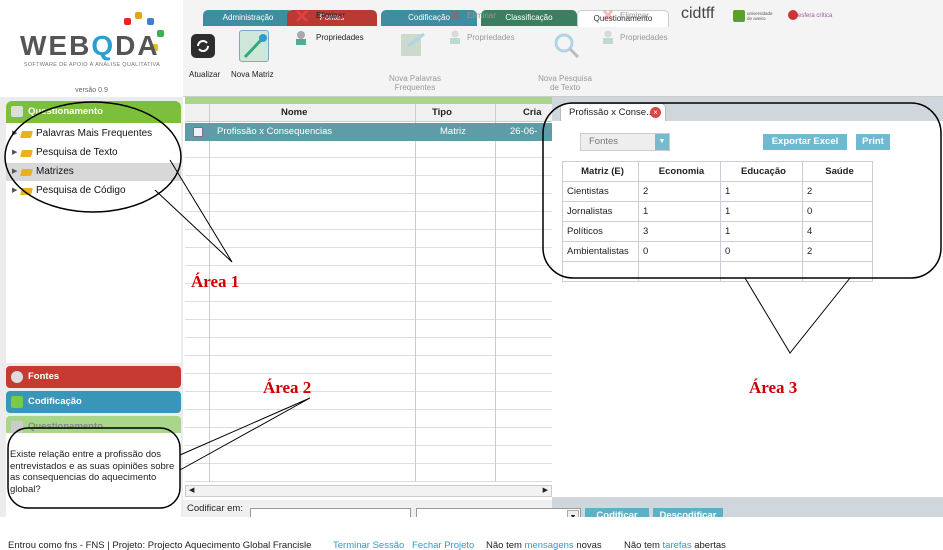 The width and height of the screenshot is (943, 550). What do you see at coordinates (215, 281) in the screenshot?
I see `annotation-area1: Área 1` at bounding box center [215, 281].